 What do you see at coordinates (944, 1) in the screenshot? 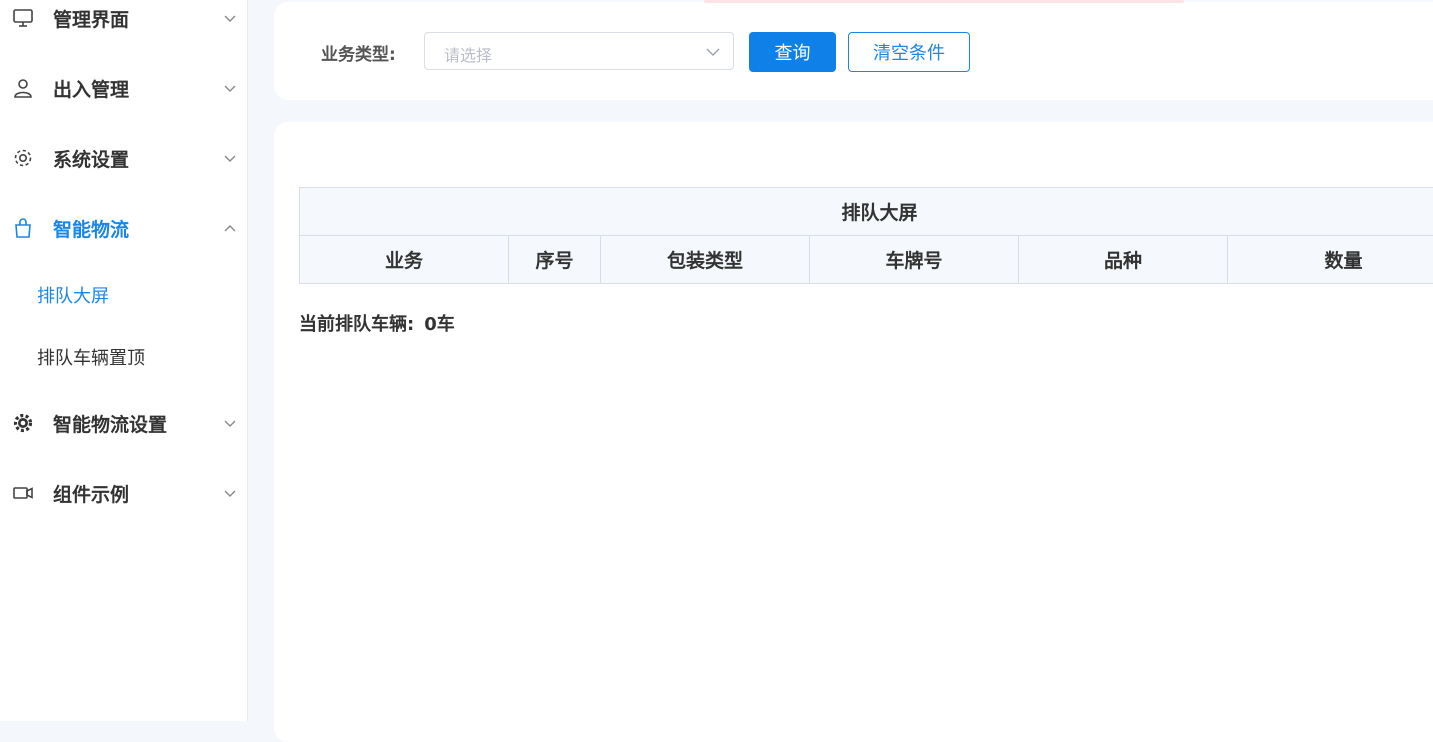
I see `top-accent-bar` at bounding box center [944, 1].